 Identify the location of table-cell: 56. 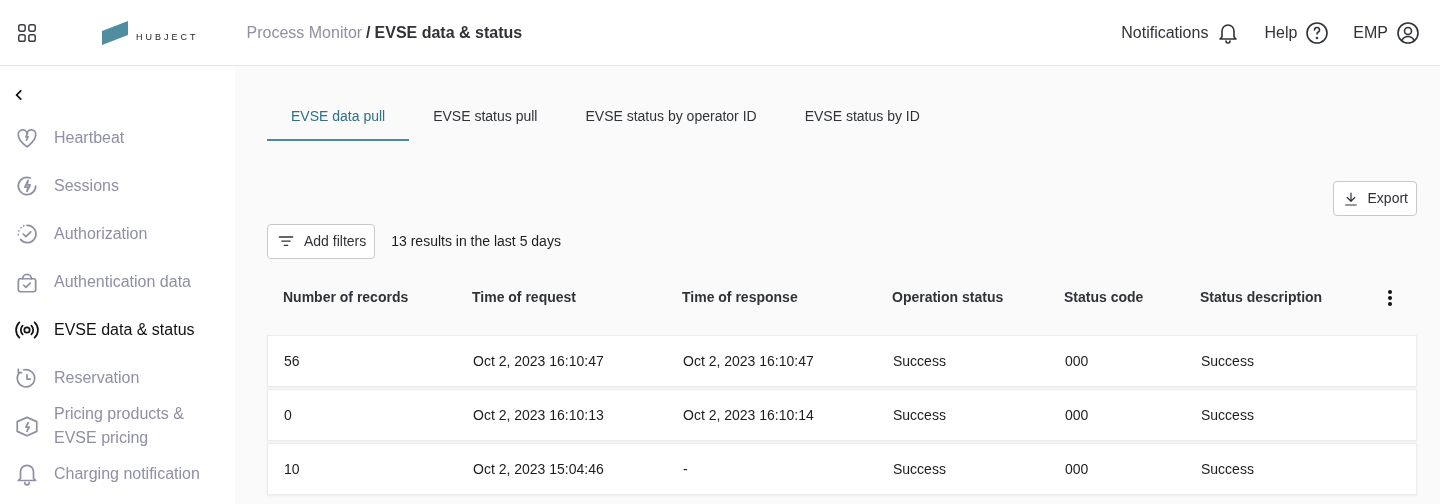
(292, 361).